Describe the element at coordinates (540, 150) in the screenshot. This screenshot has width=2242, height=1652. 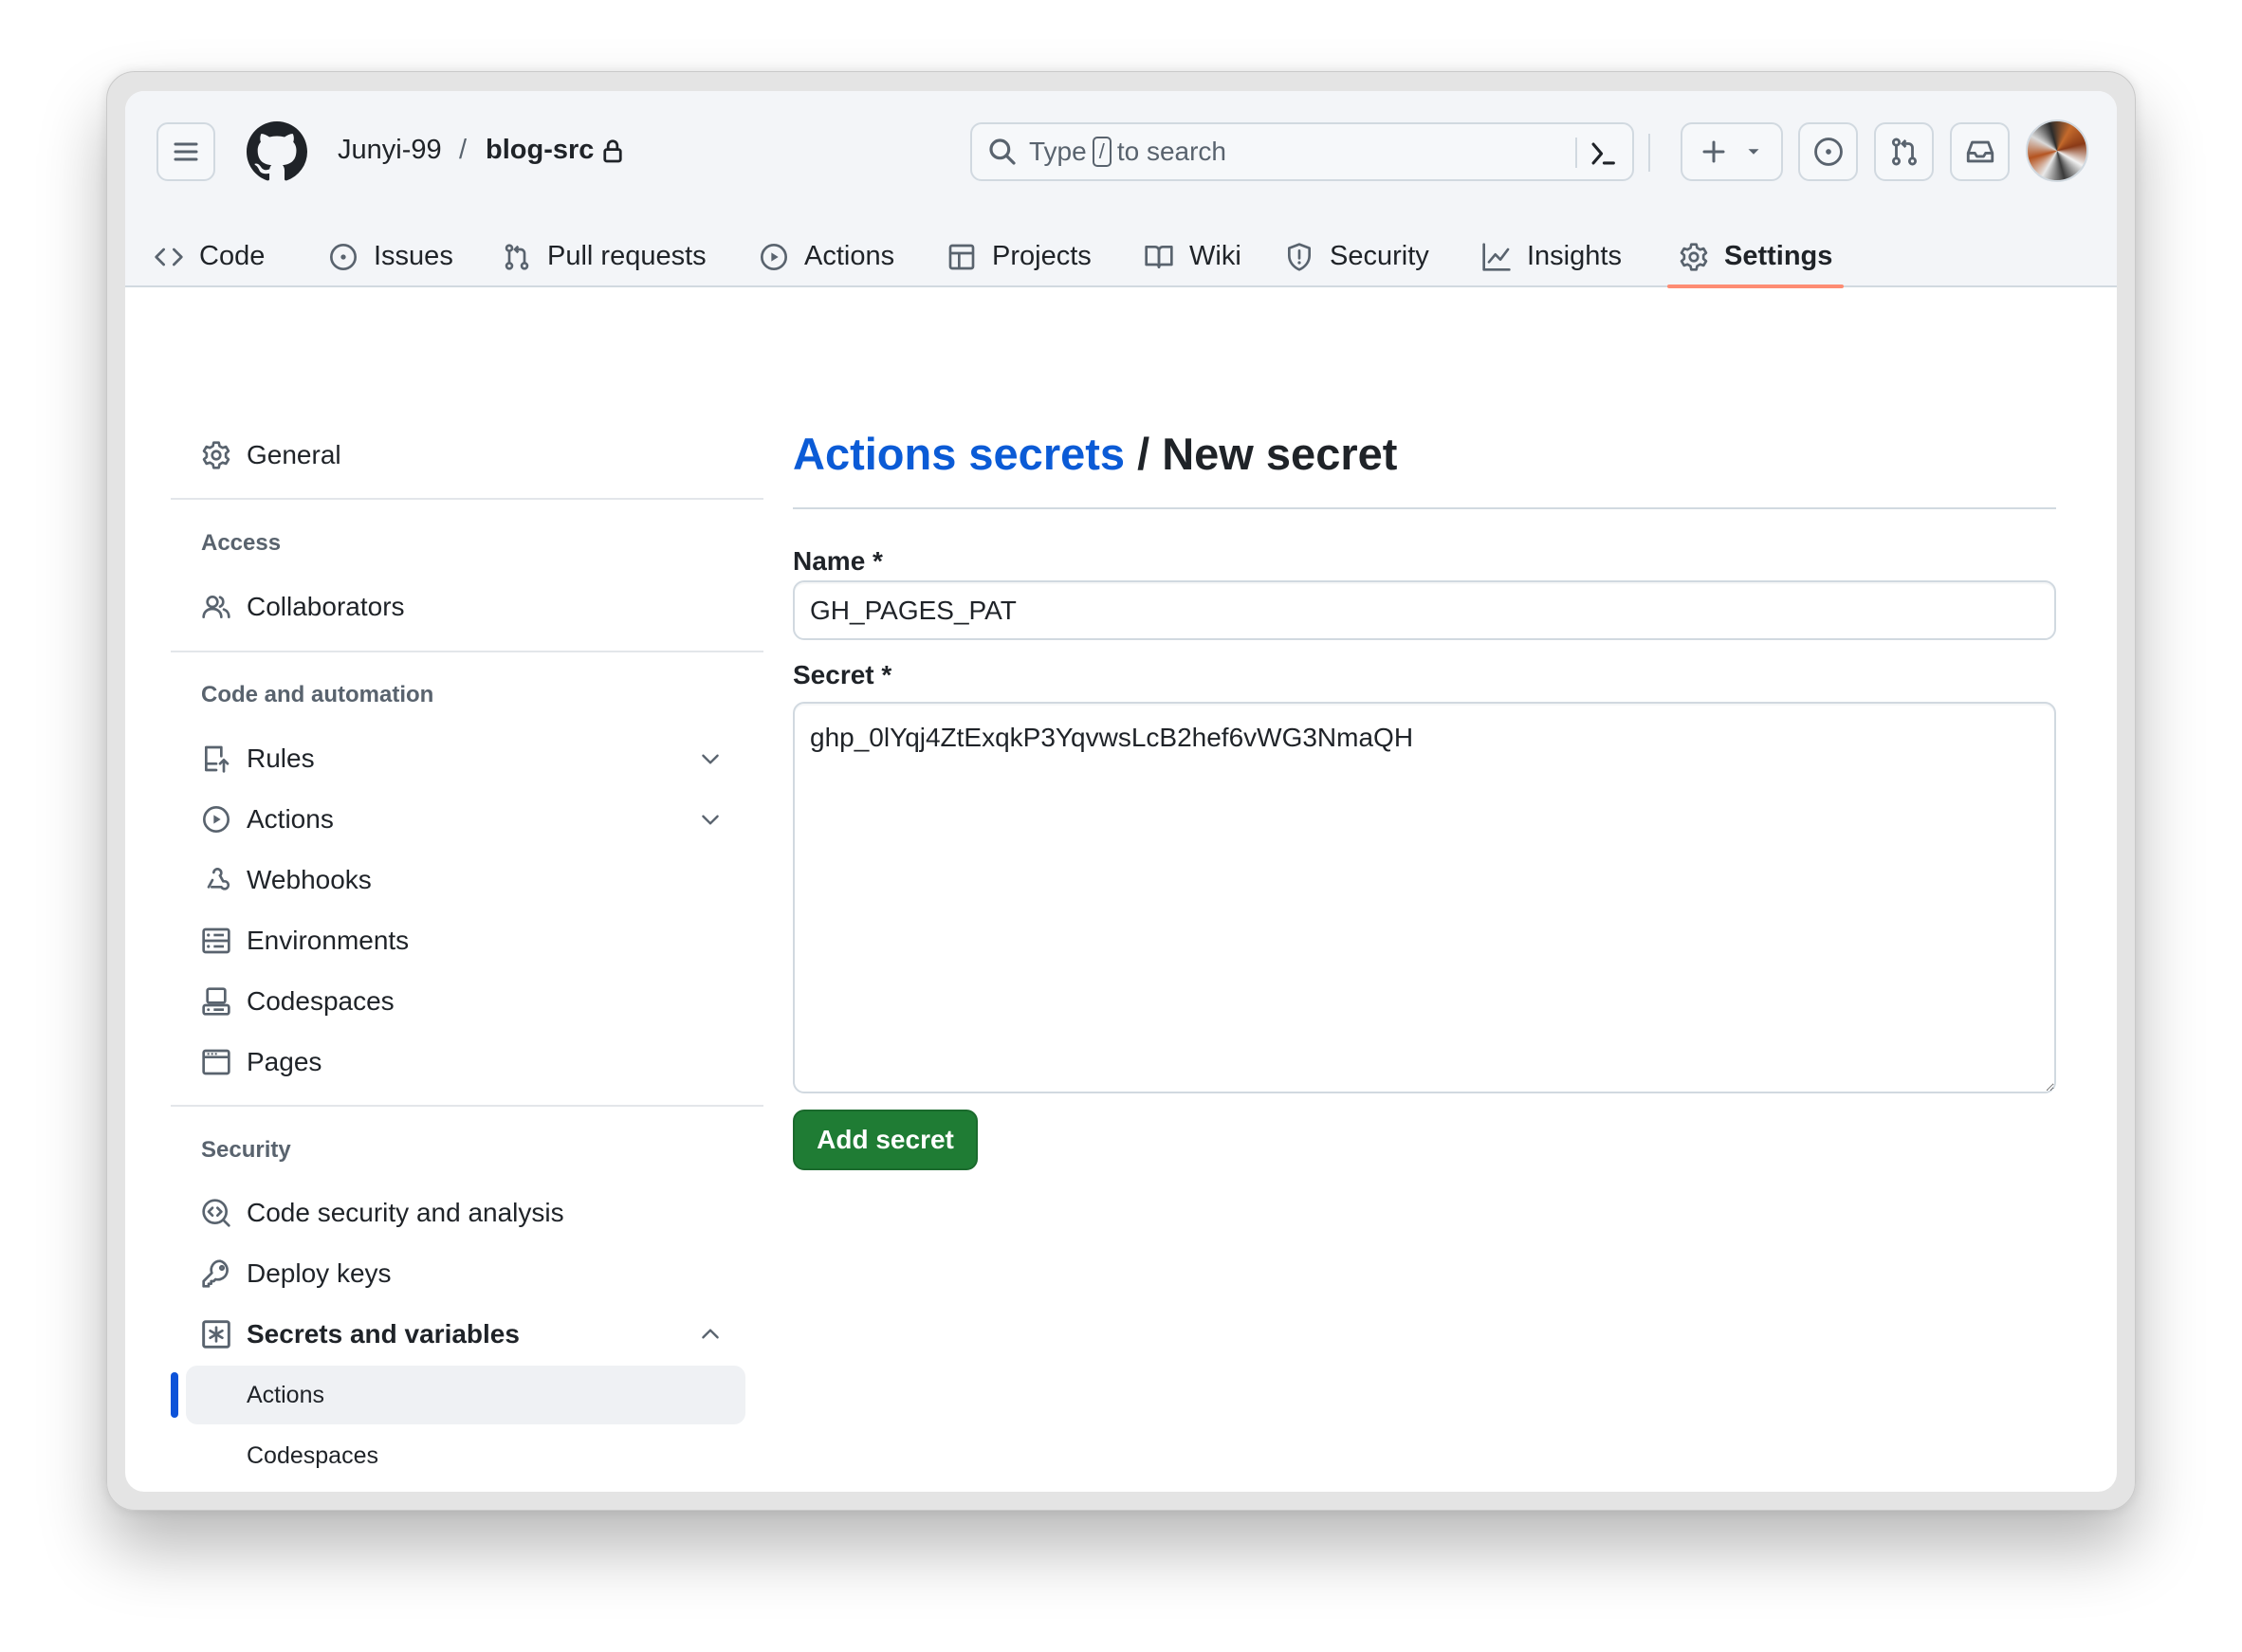
I see `repo-name-link: blog-src` at that location.